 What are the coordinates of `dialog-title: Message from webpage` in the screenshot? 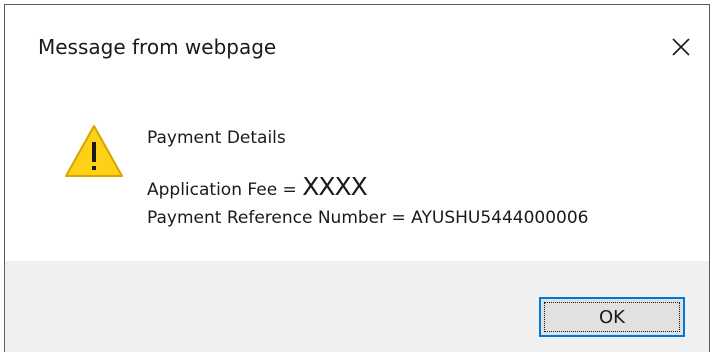 It's located at (157, 47).